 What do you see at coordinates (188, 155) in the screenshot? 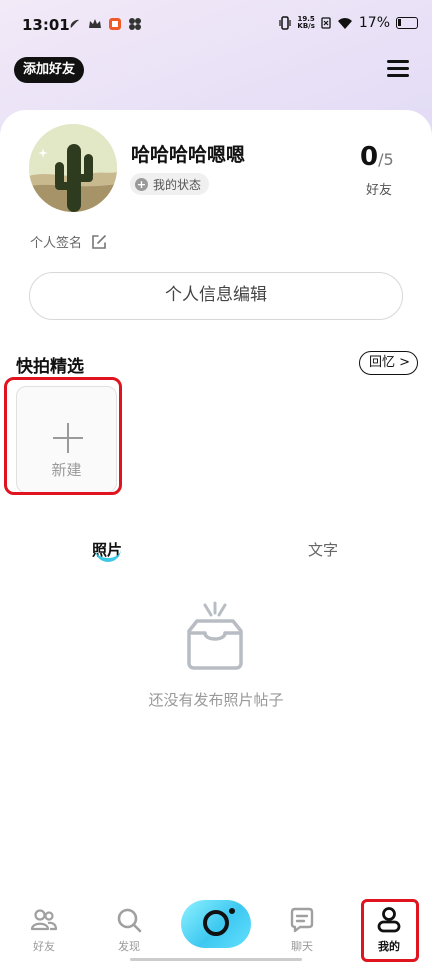
I see `username: 哈哈哈哈嗯嗯` at bounding box center [188, 155].